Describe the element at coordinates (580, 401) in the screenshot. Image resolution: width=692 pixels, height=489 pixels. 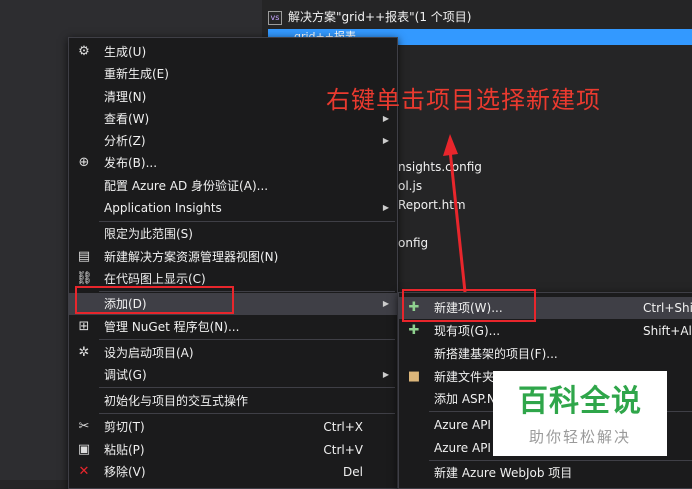
I see `watermark-title: 百科全说` at that location.